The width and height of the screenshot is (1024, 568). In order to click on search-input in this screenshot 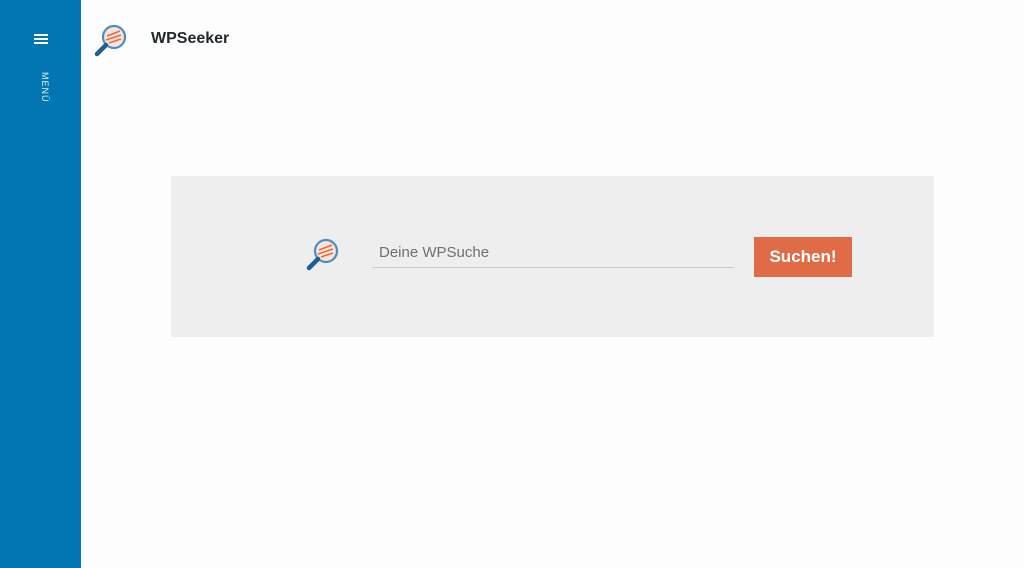, I will do `click(553, 253)`.